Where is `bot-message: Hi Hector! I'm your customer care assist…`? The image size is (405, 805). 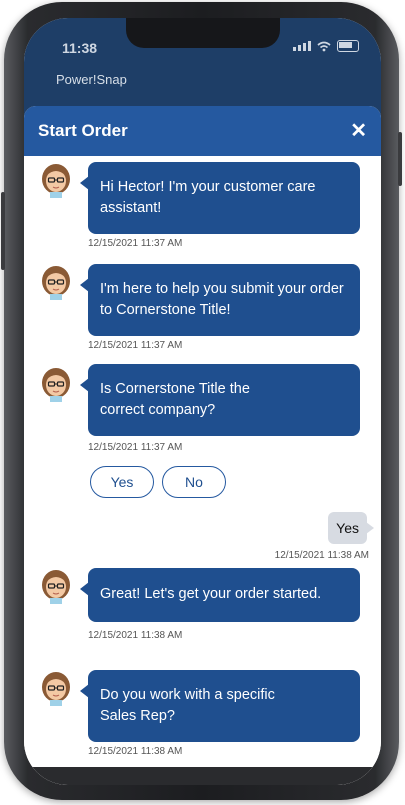 bot-message: Hi Hector! I'm your customer care assist… is located at coordinates (220, 198).